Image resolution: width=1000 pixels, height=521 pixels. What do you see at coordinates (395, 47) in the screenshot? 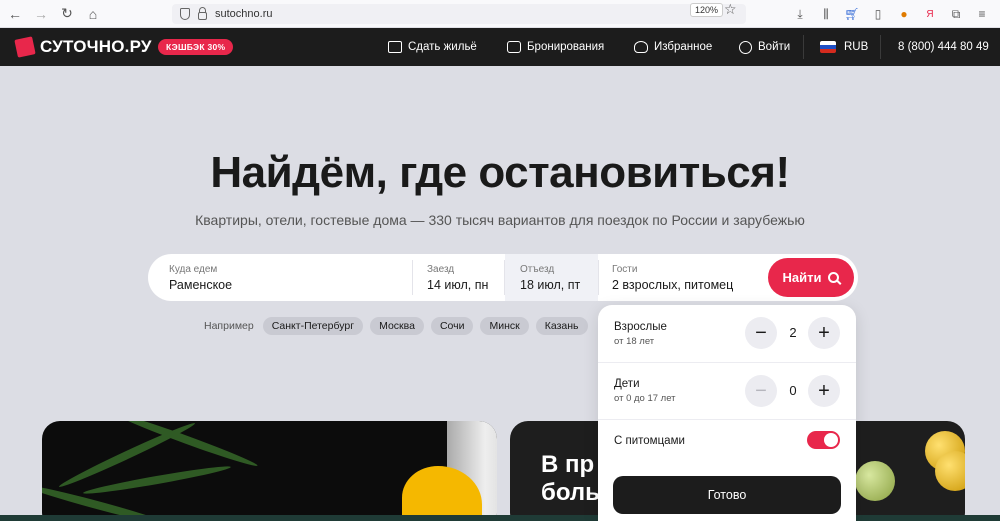
I see `house-icon` at bounding box center [395, 47].